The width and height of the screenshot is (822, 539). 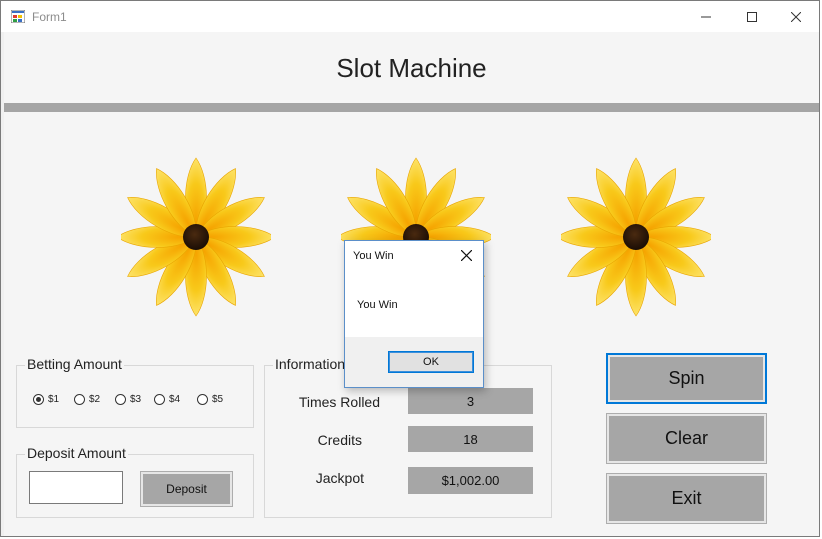 I want to click on dialog-footer: OK, so click(x=414, y=362).